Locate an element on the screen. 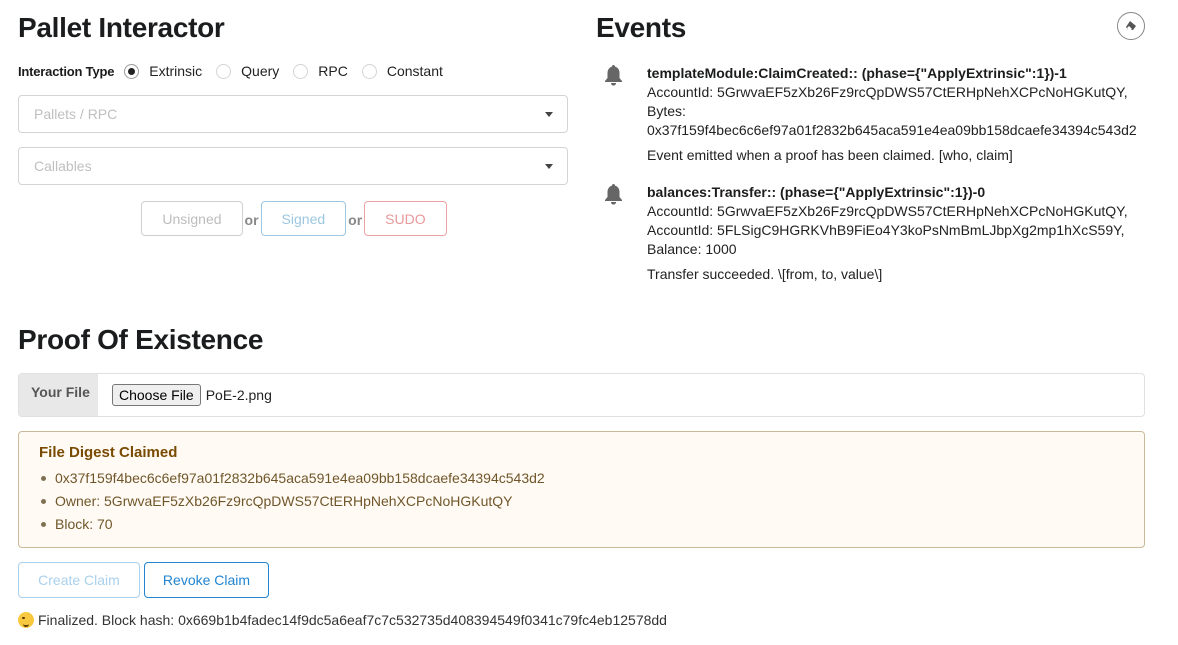 Image resolution: width=1178 pixels, height=645 pixels. file-input: Choose File PoE-2.png is located at coordinates (185, 395).